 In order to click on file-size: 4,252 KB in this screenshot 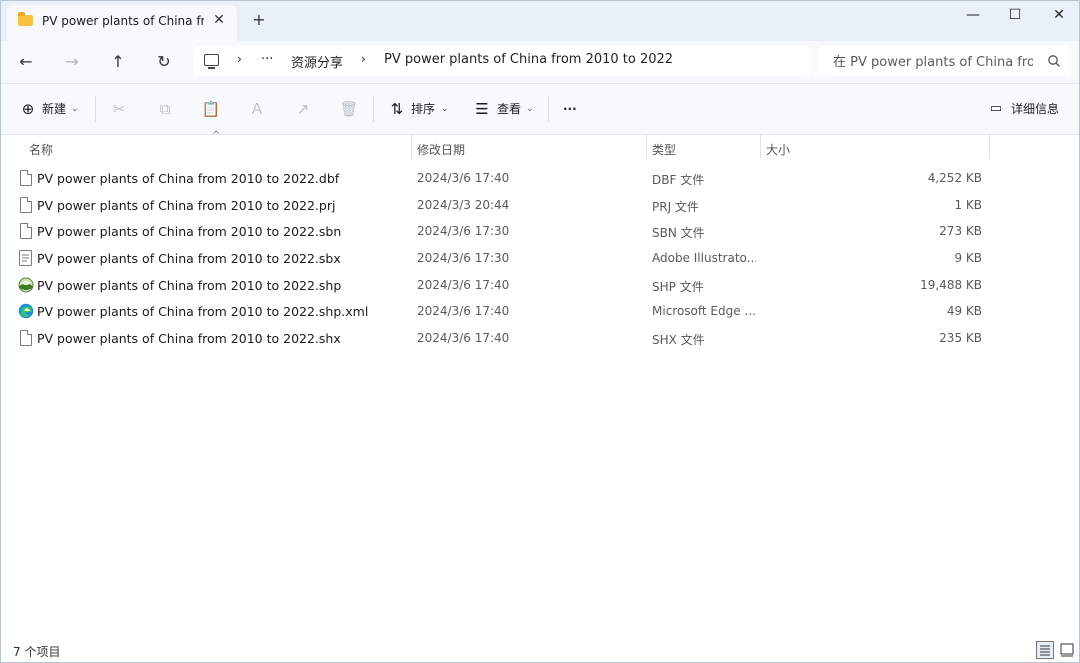, I will do `click(954, 178)`.